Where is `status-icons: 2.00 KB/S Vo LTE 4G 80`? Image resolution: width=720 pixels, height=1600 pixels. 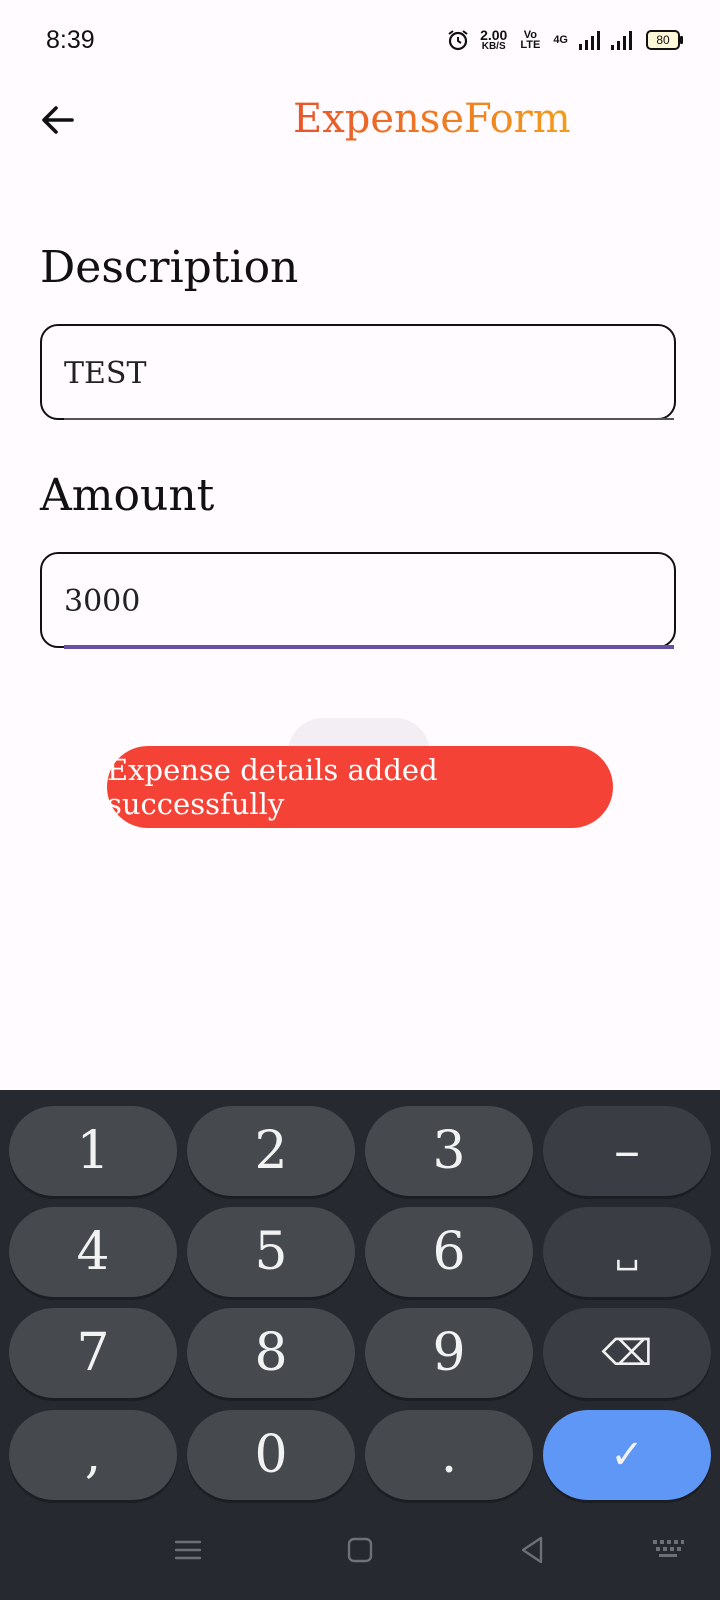 status-icons: 2.00 KB/S Vo LTE 4G 80 is located at coordinates (564, 40).